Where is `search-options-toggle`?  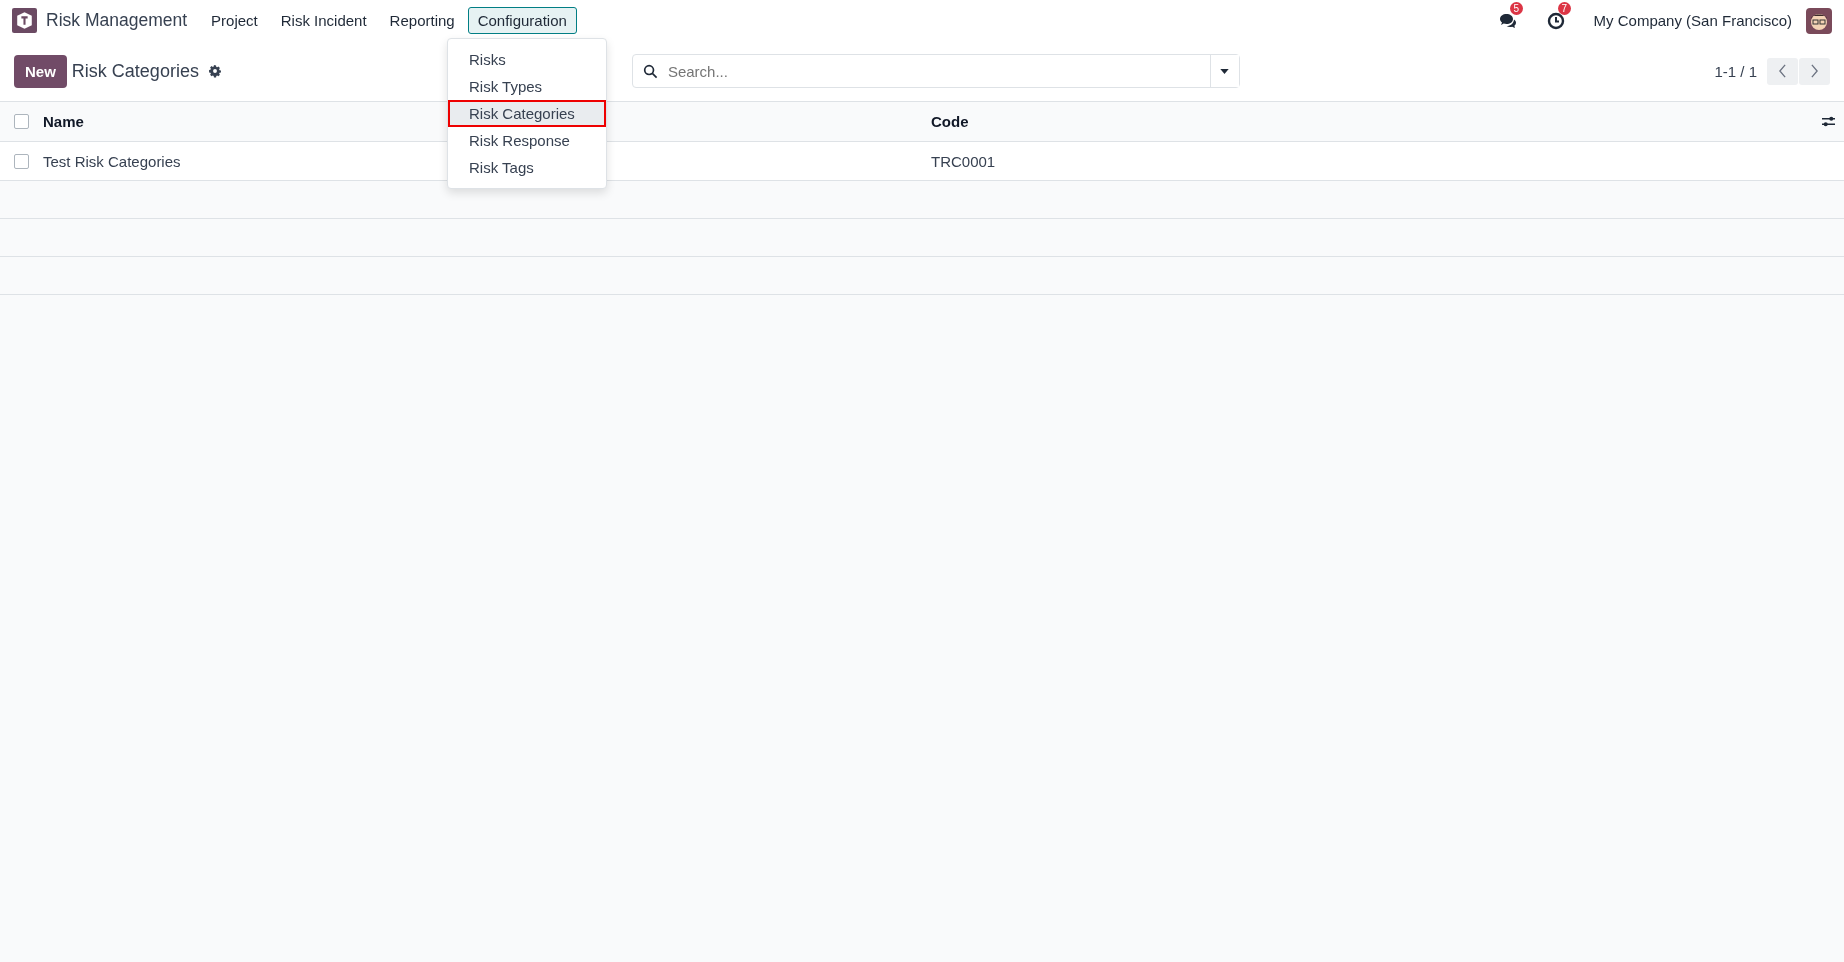 search-options-toggle is located at coordinates (1224, 71).